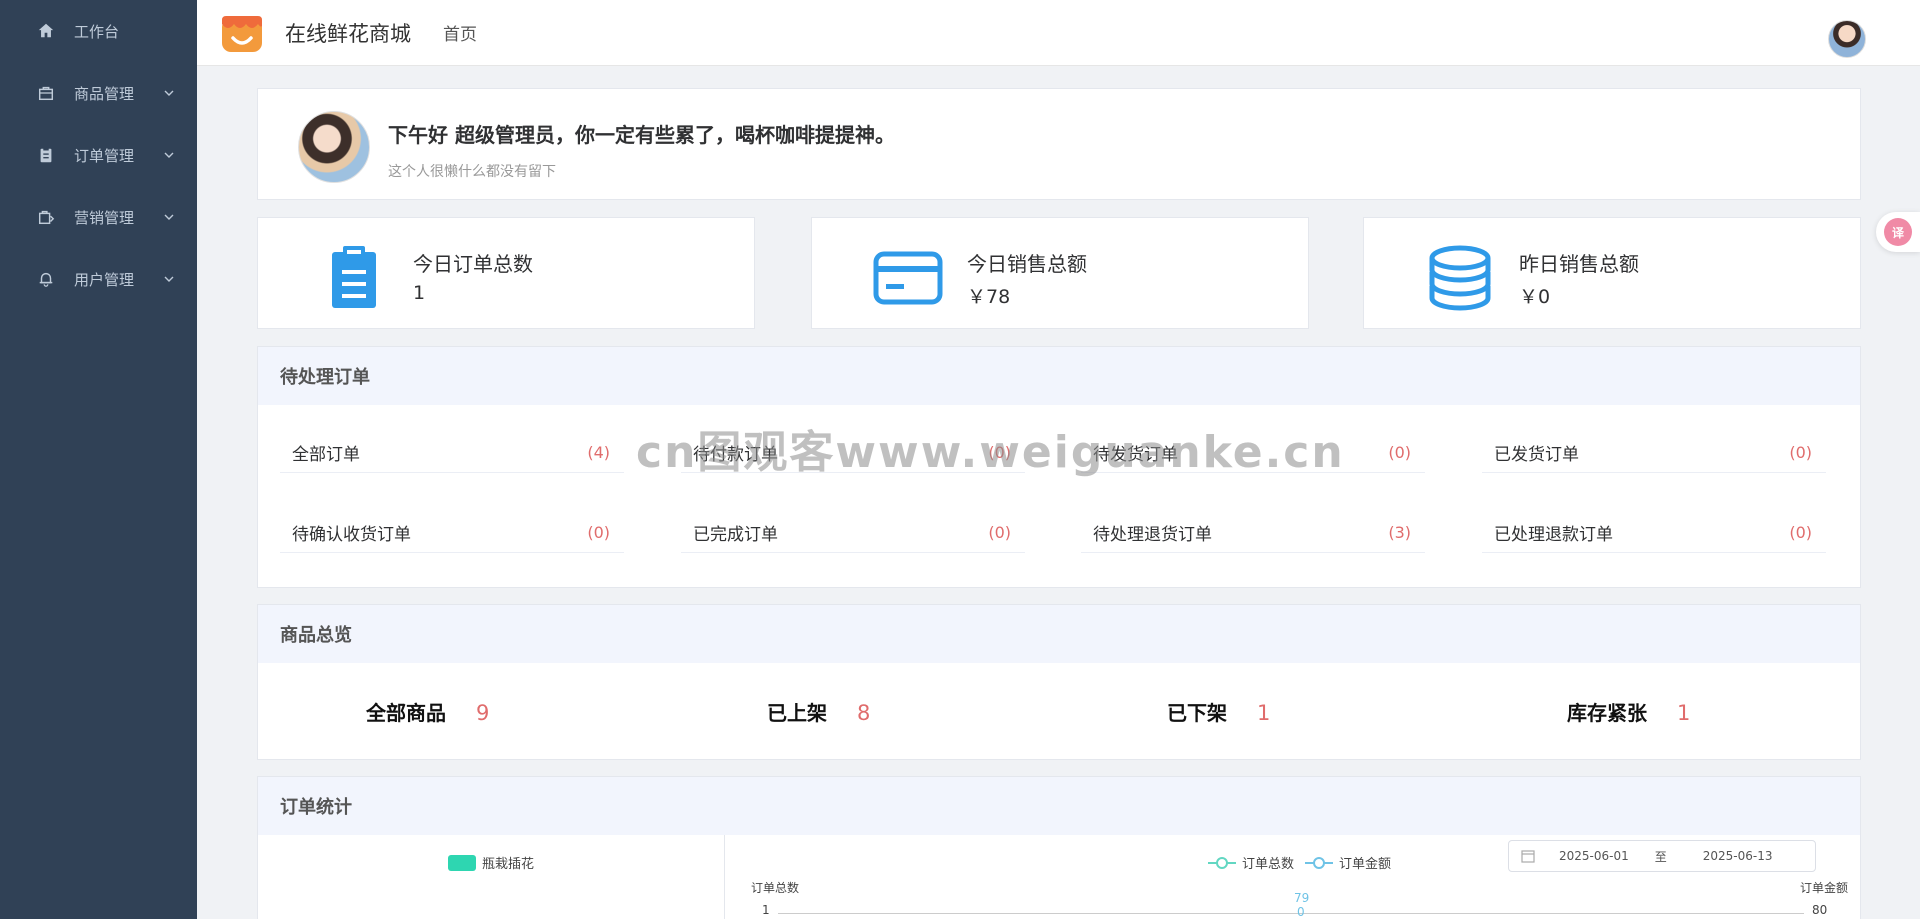 This screenshot has width=1920, height=919. I want to click on order-cell-label: 待处理退货订单, so click(1152, 535).